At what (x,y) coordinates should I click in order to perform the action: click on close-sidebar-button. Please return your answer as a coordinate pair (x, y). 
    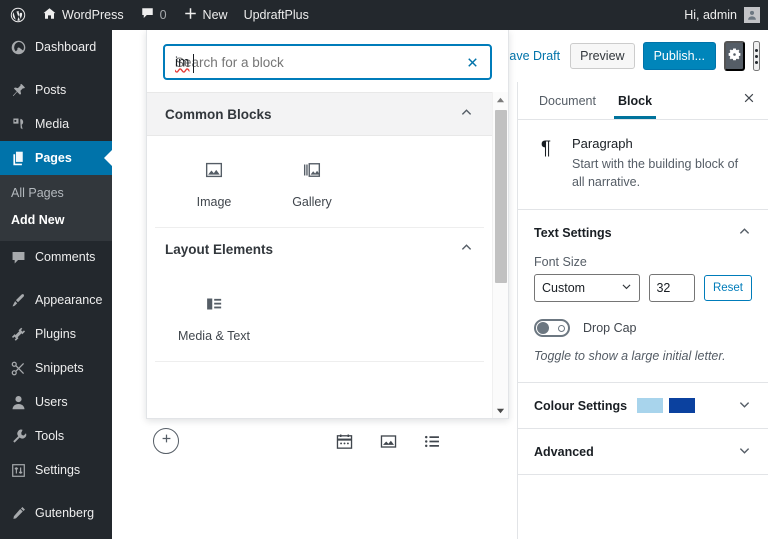
    Looking at the image, I should click on (749, 100).